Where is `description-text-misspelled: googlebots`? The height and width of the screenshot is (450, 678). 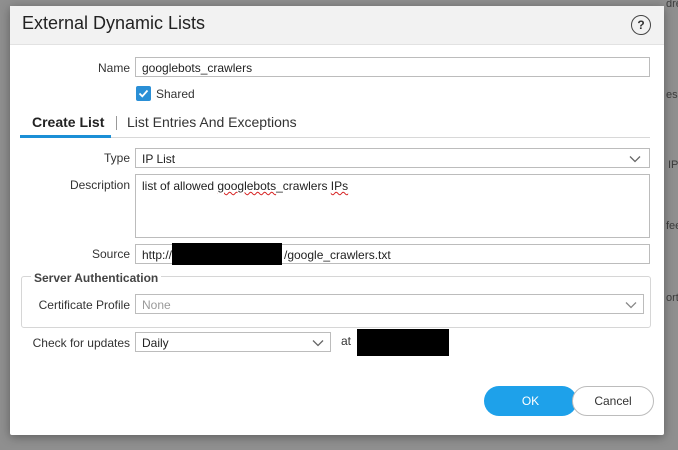
description-text-misspelled: googlebots is located at coordinates (247, 186).